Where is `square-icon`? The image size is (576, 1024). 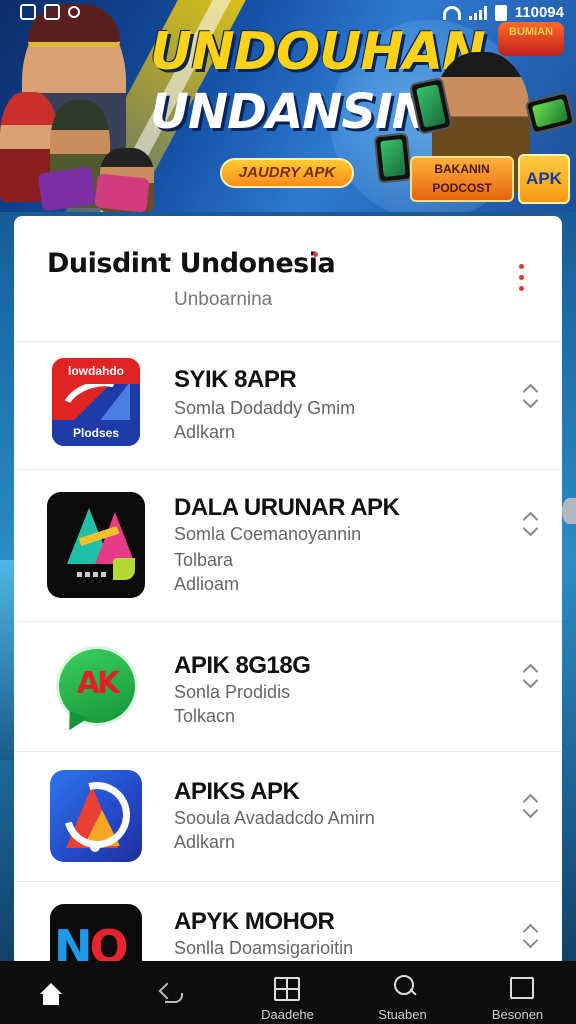
square-icon is located at coordinates (522, 988).